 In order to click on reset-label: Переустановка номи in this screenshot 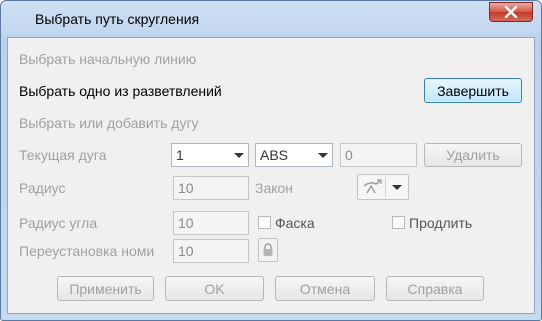, I will do `click(87, 251)`.